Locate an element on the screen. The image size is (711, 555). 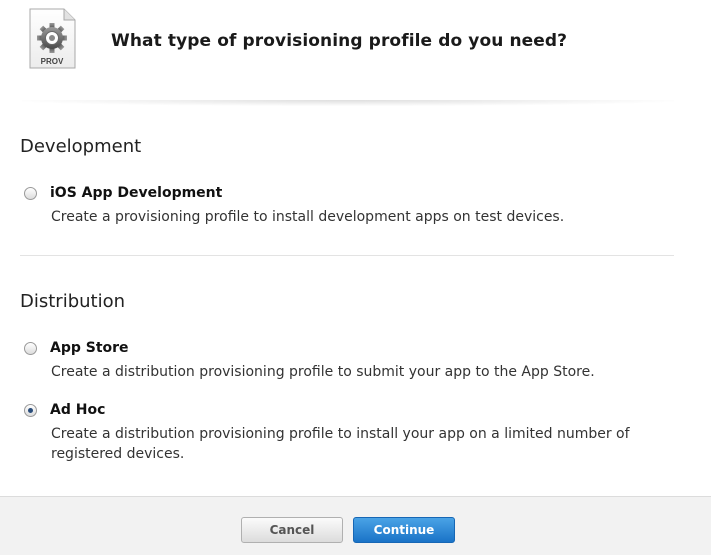
continue-button: Continue is located at coordinates (404, 530).